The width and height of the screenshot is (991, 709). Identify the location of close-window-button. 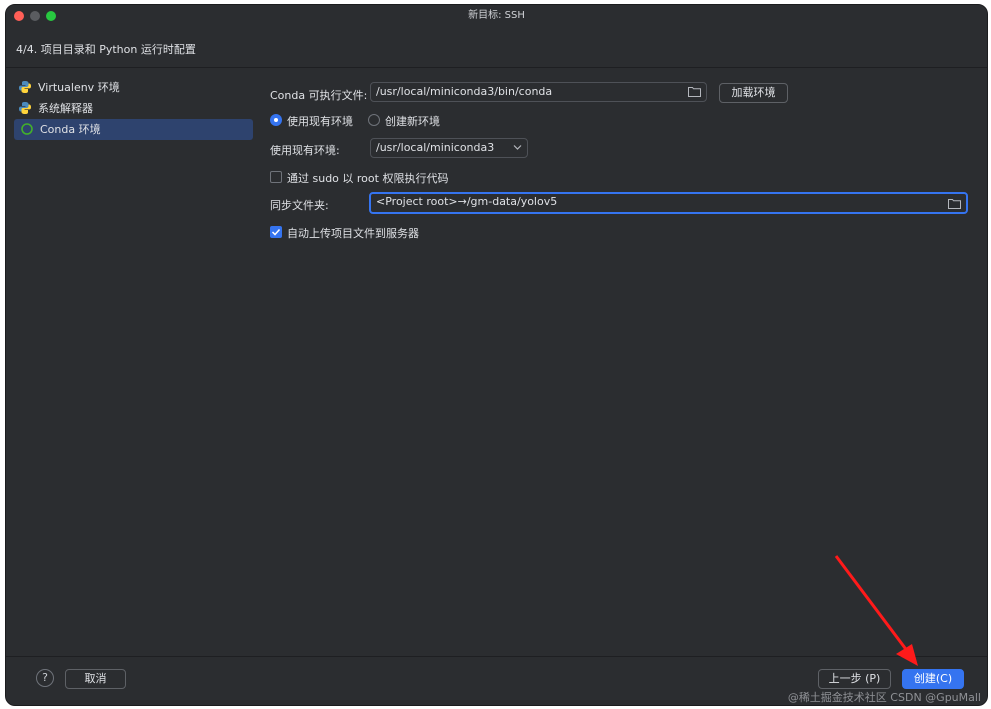
(19, 16).